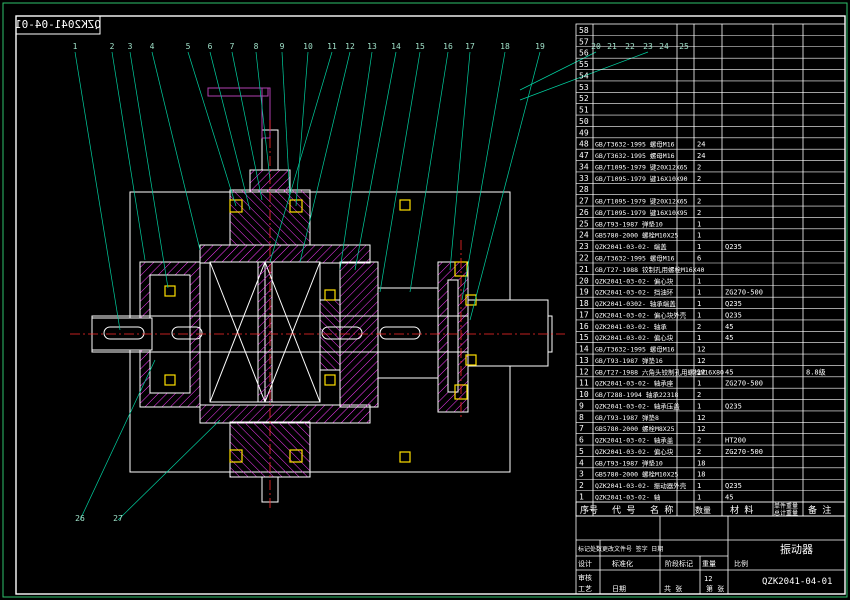  I want to click on balloon-11: 11, so click(332, 46).